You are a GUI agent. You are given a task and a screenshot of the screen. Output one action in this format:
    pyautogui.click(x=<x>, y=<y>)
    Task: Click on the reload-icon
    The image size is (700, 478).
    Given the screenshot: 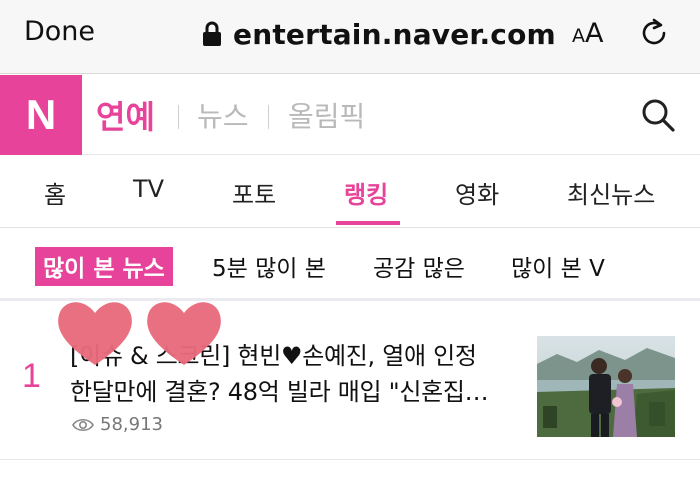 What is the action you would take?
    pyautogui.click(x=655, y=33)
    